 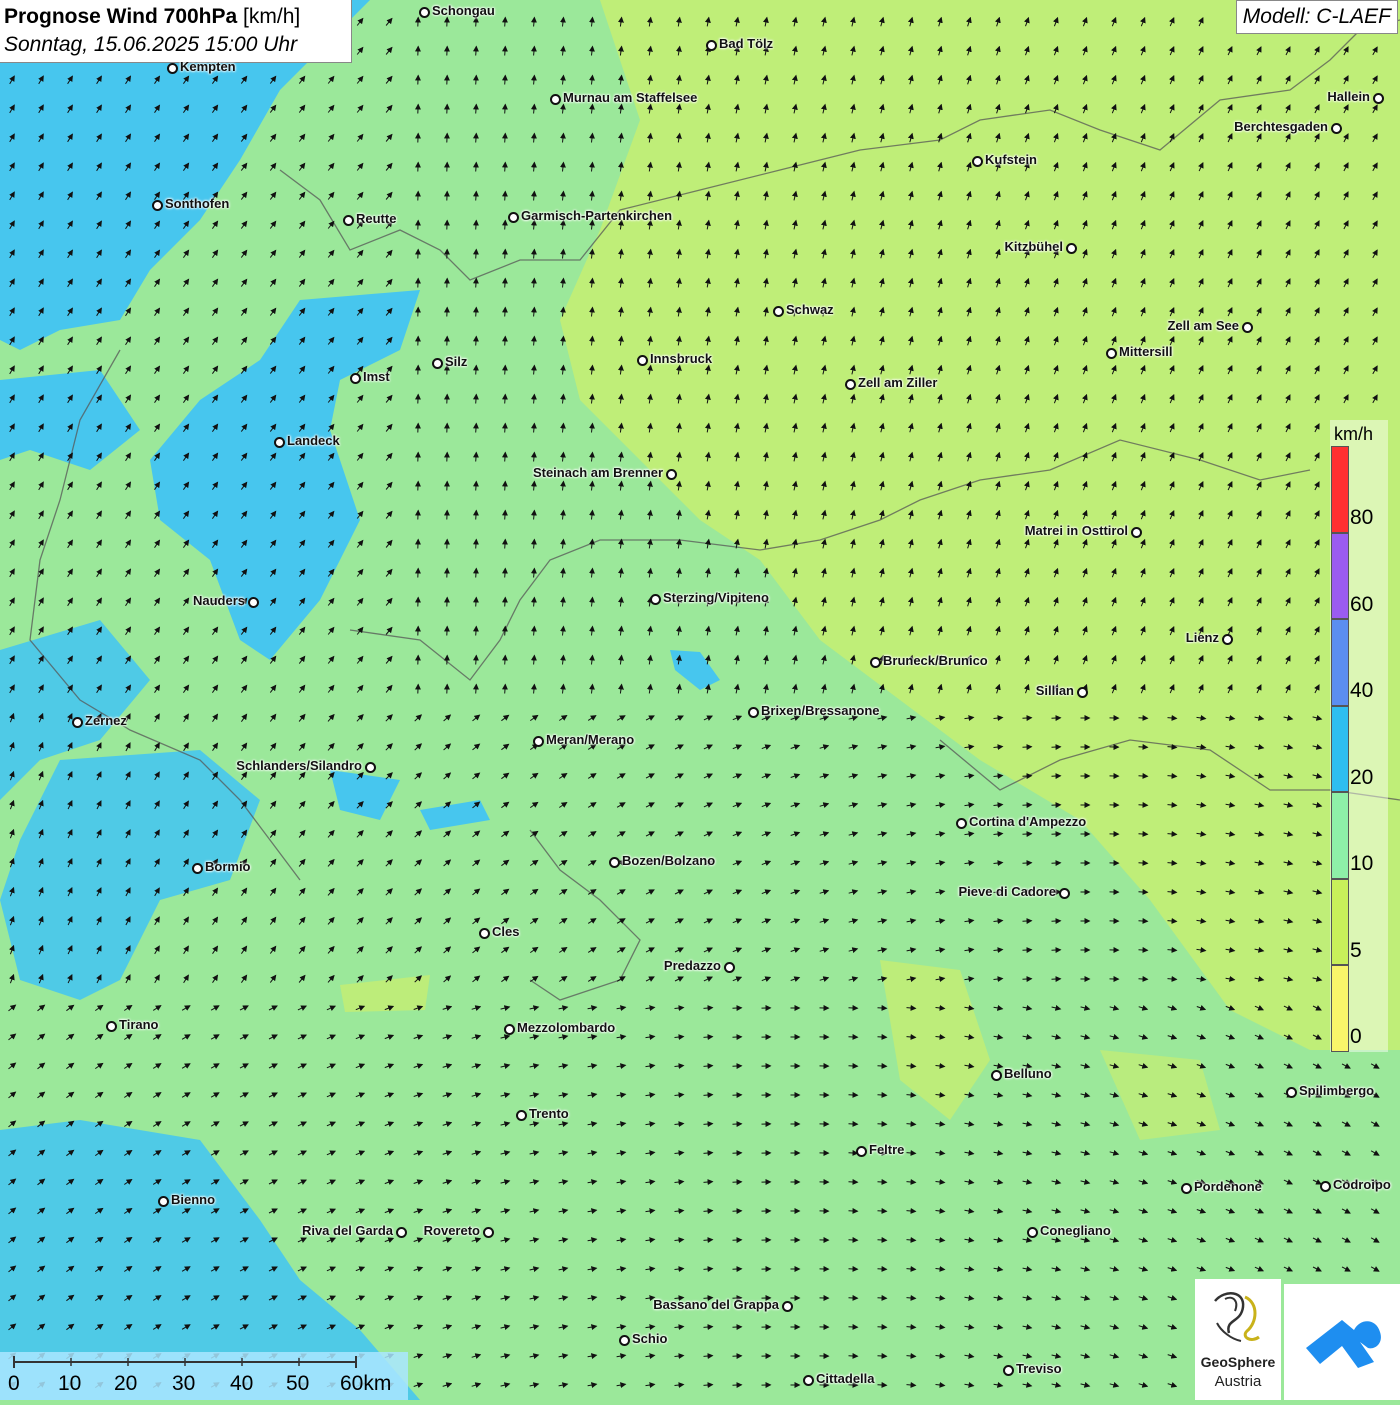 What do you see at coordinates (886, 1149) in the screenshot?
I see `city-label: Feltre` at bounding box center [886, 1149].